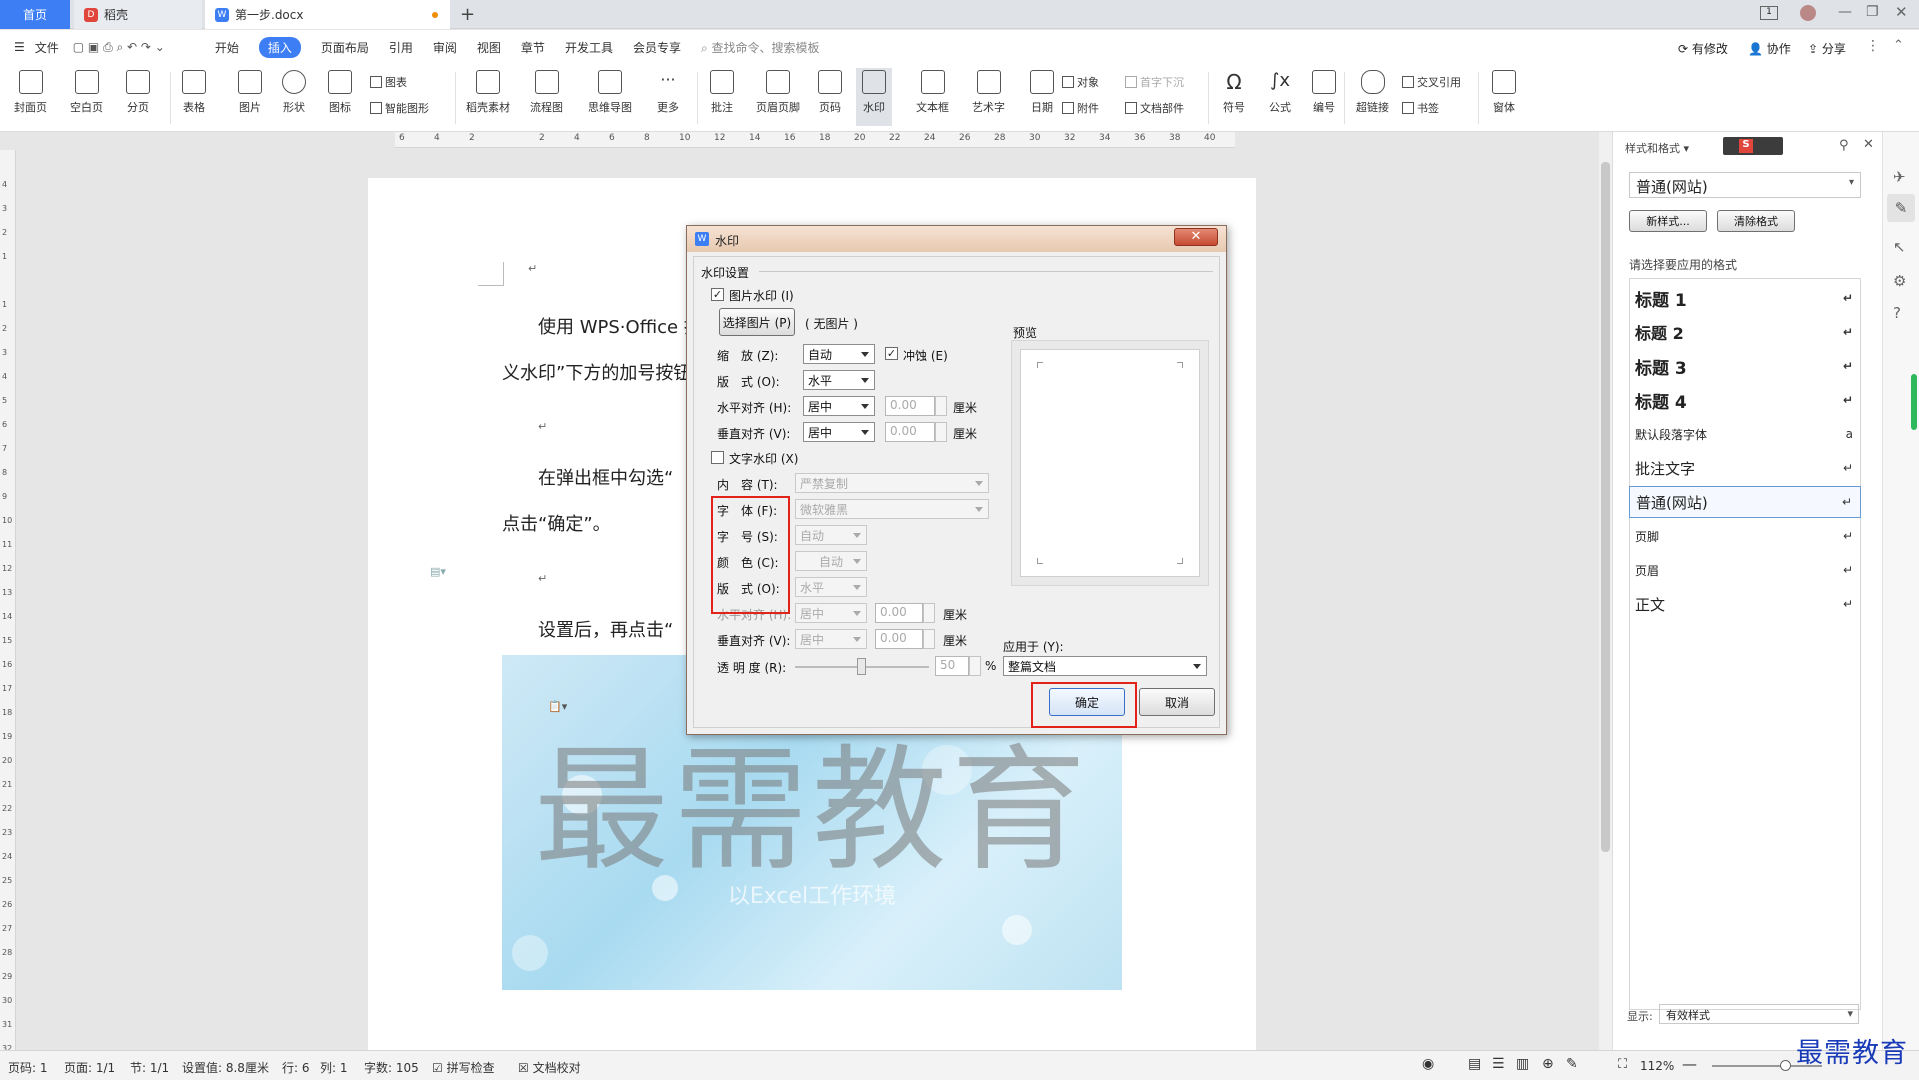  Describe the element at coordinates (596, 372) in the screenshot. I see `doc-line-2: 义水印”下方的加号按钮` at that location.